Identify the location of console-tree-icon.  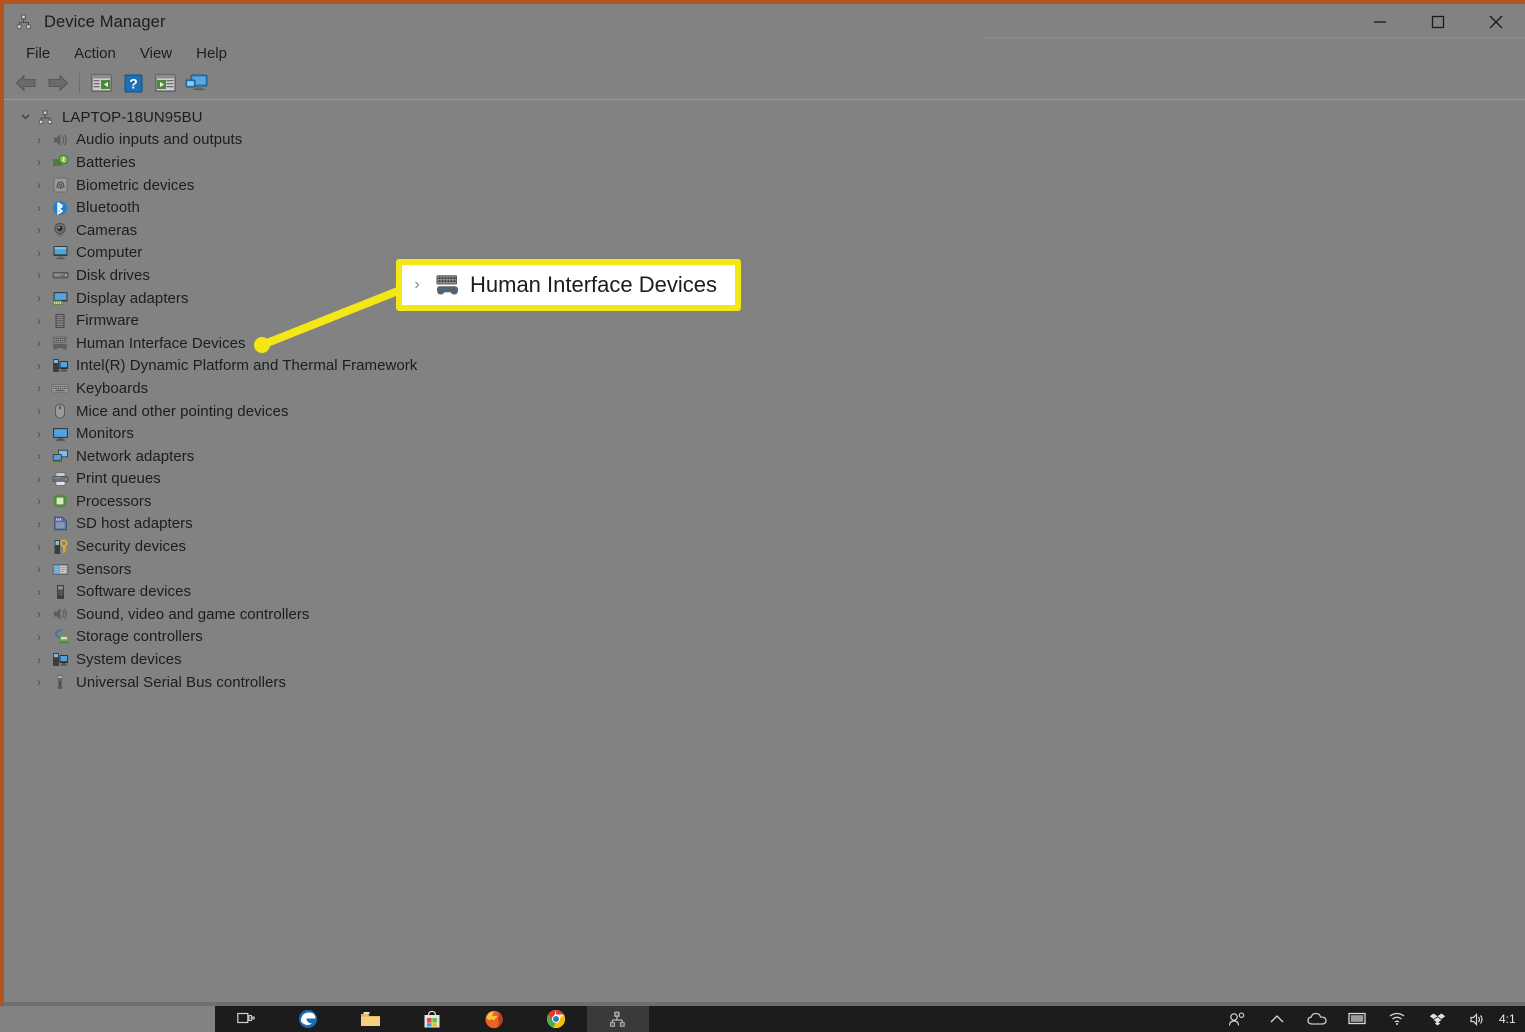
(101, 83).